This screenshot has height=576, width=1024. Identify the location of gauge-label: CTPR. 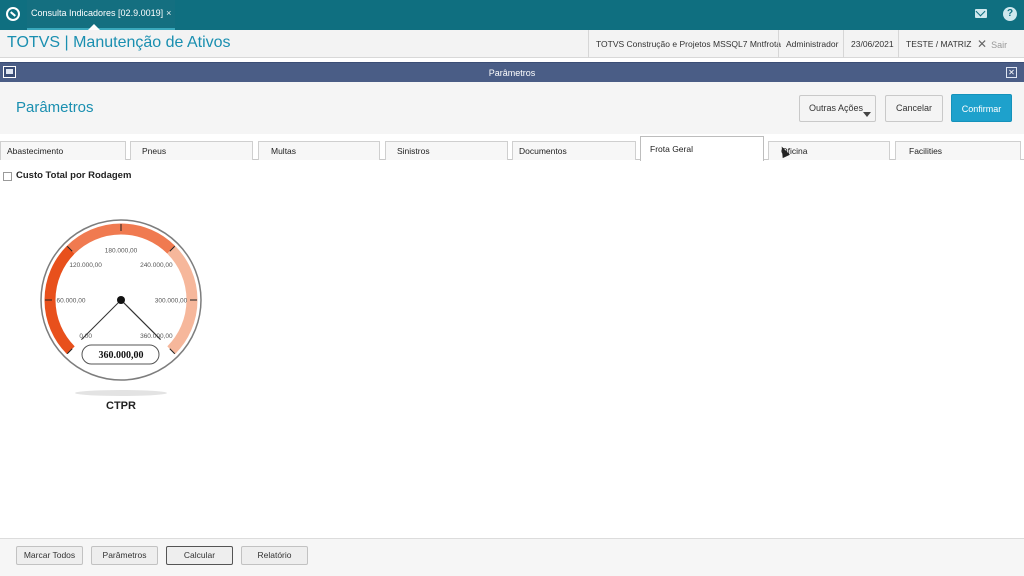
(121, 406).